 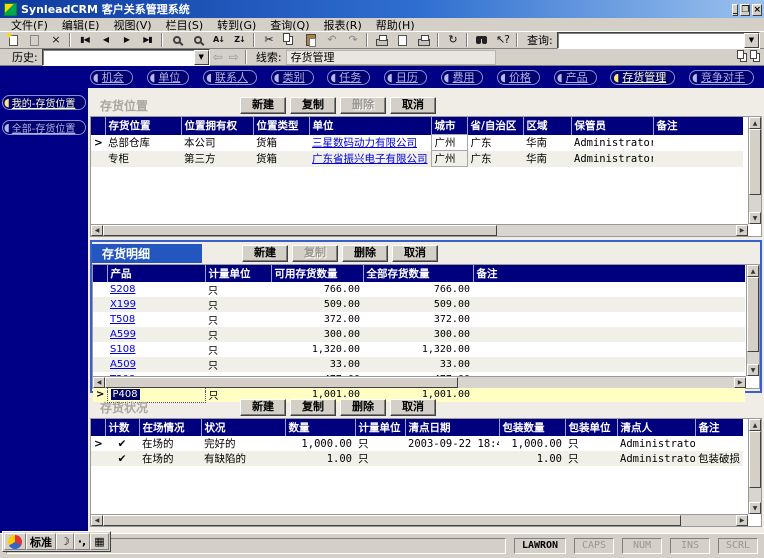 What do you see at coordinates (126, 40) in the screenshot?
I see `next-record-icon: ▶` at bounding box center [126, 40].